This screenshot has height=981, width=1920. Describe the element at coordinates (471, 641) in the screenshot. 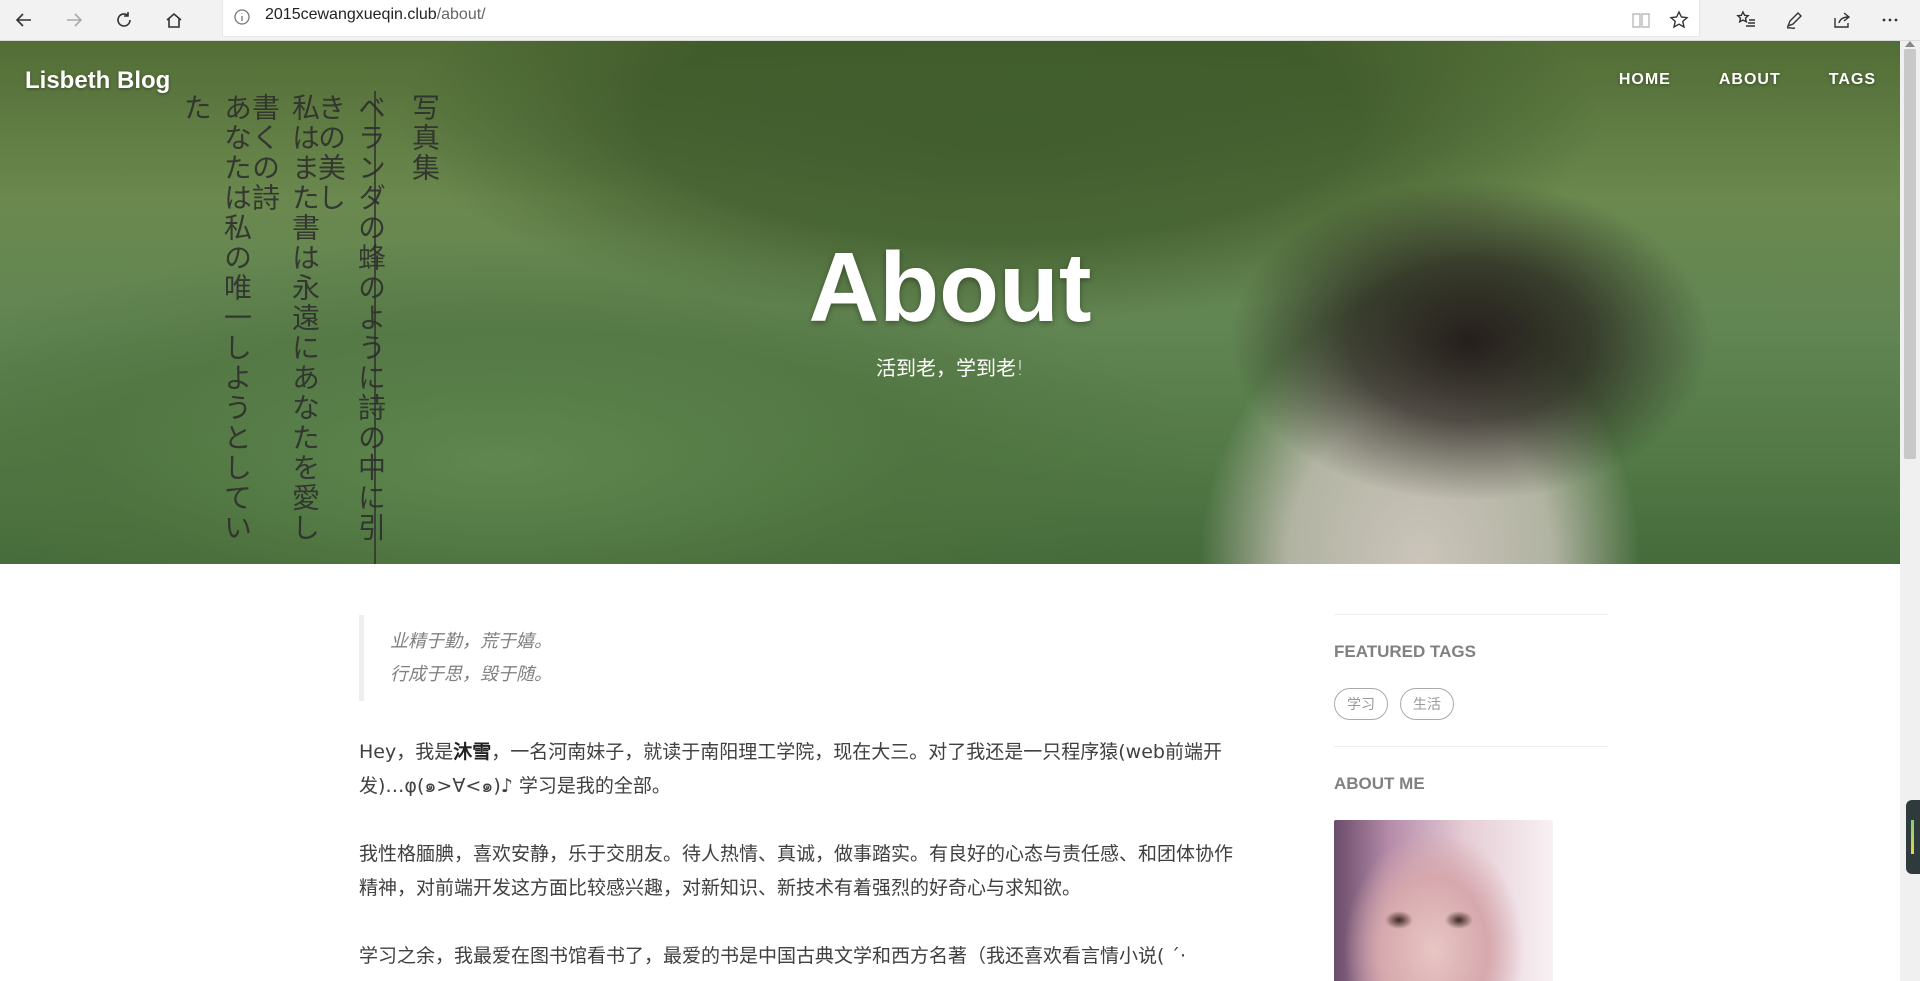

I see `quote-line: 业精于勤，荒于嬉。` at that location.